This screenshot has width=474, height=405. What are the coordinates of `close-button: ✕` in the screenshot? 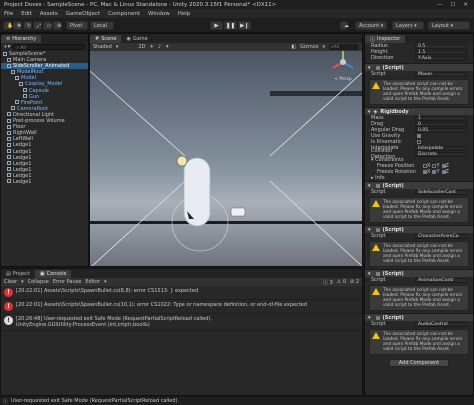 It's located at (465, 5).